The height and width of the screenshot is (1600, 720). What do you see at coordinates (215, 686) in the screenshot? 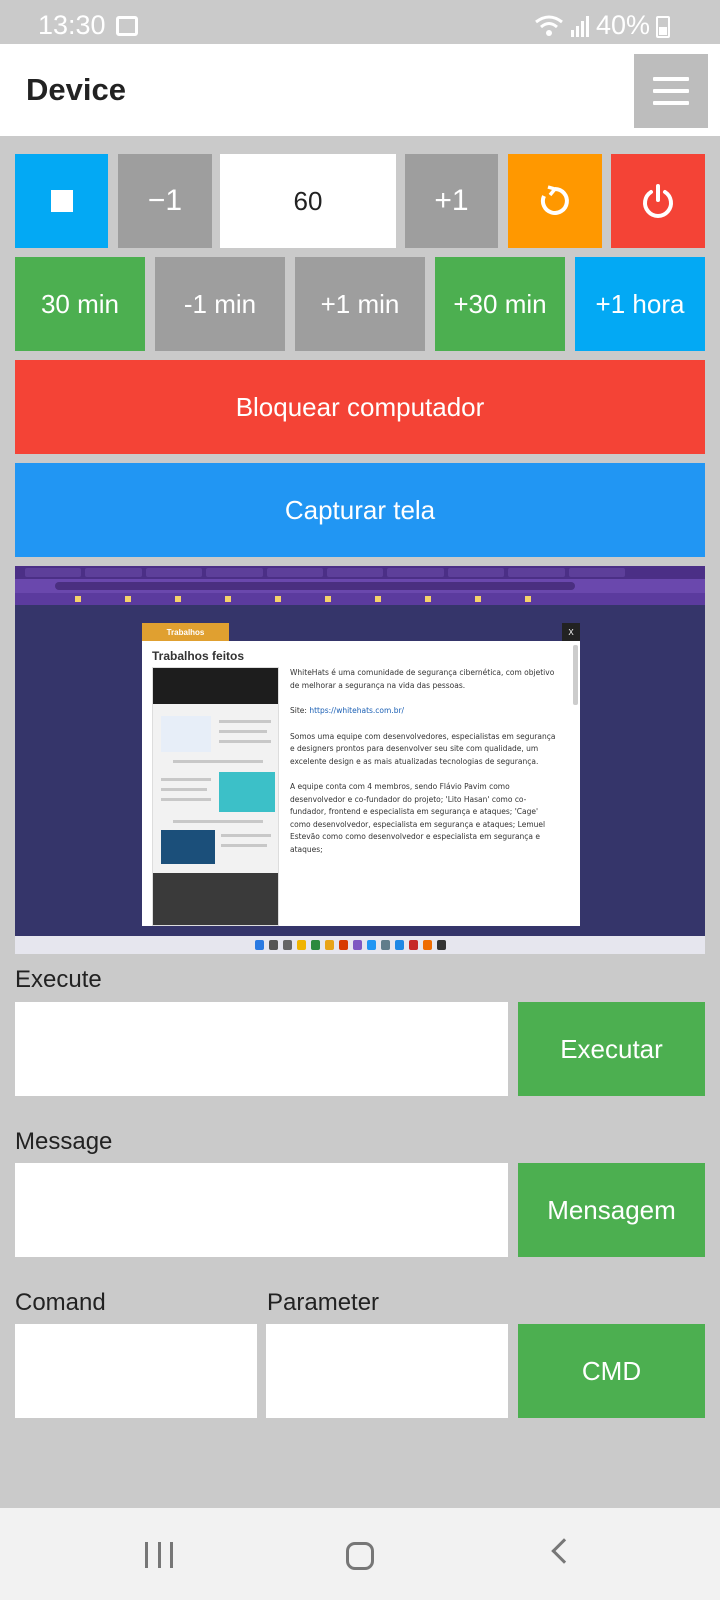
I see `thumb-header` at bounding box center [215, 686].